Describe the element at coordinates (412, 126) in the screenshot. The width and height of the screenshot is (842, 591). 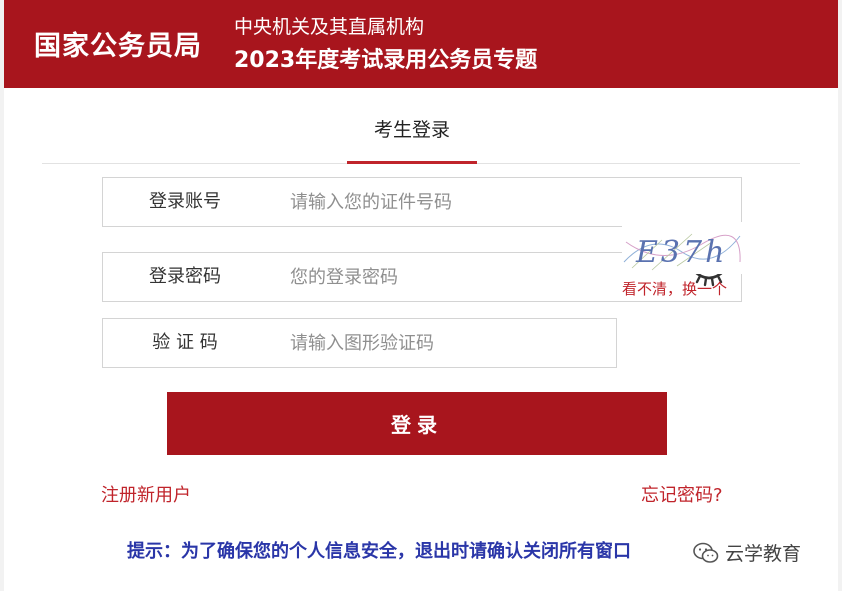
I see `tab-candidate-login: 考生登录` at that location.